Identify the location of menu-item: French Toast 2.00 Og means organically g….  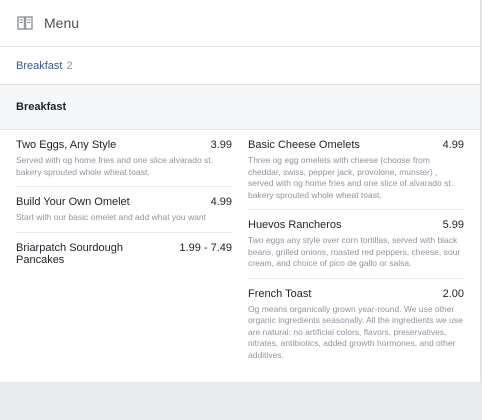
(356, 324).